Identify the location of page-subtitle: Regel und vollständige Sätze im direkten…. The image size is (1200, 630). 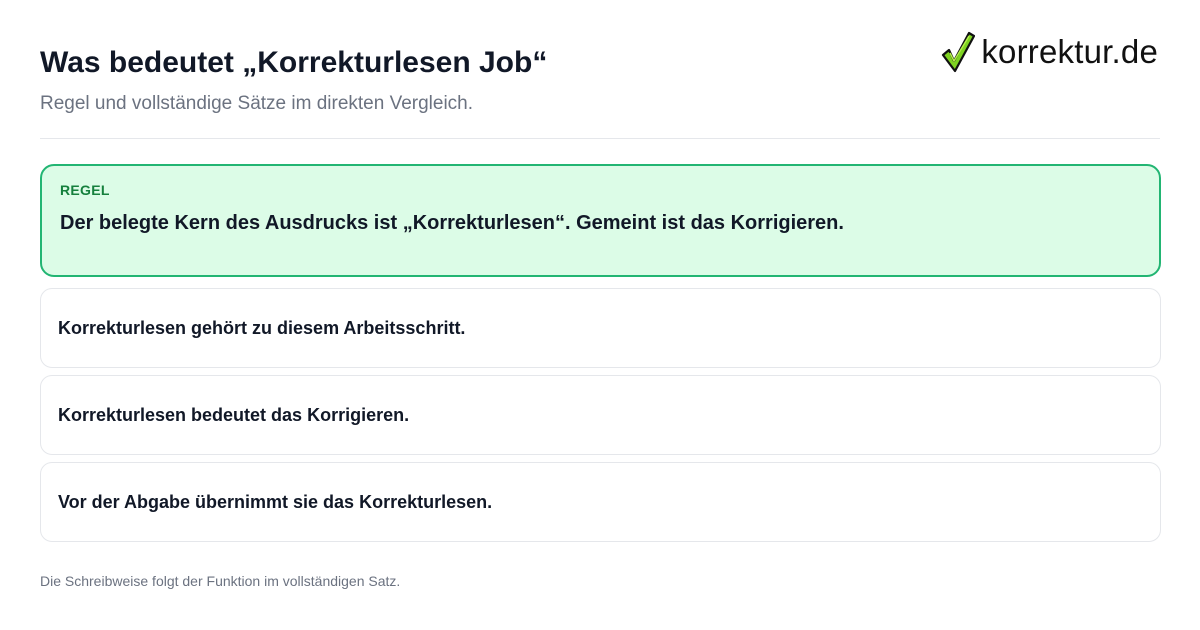
(257, 103).